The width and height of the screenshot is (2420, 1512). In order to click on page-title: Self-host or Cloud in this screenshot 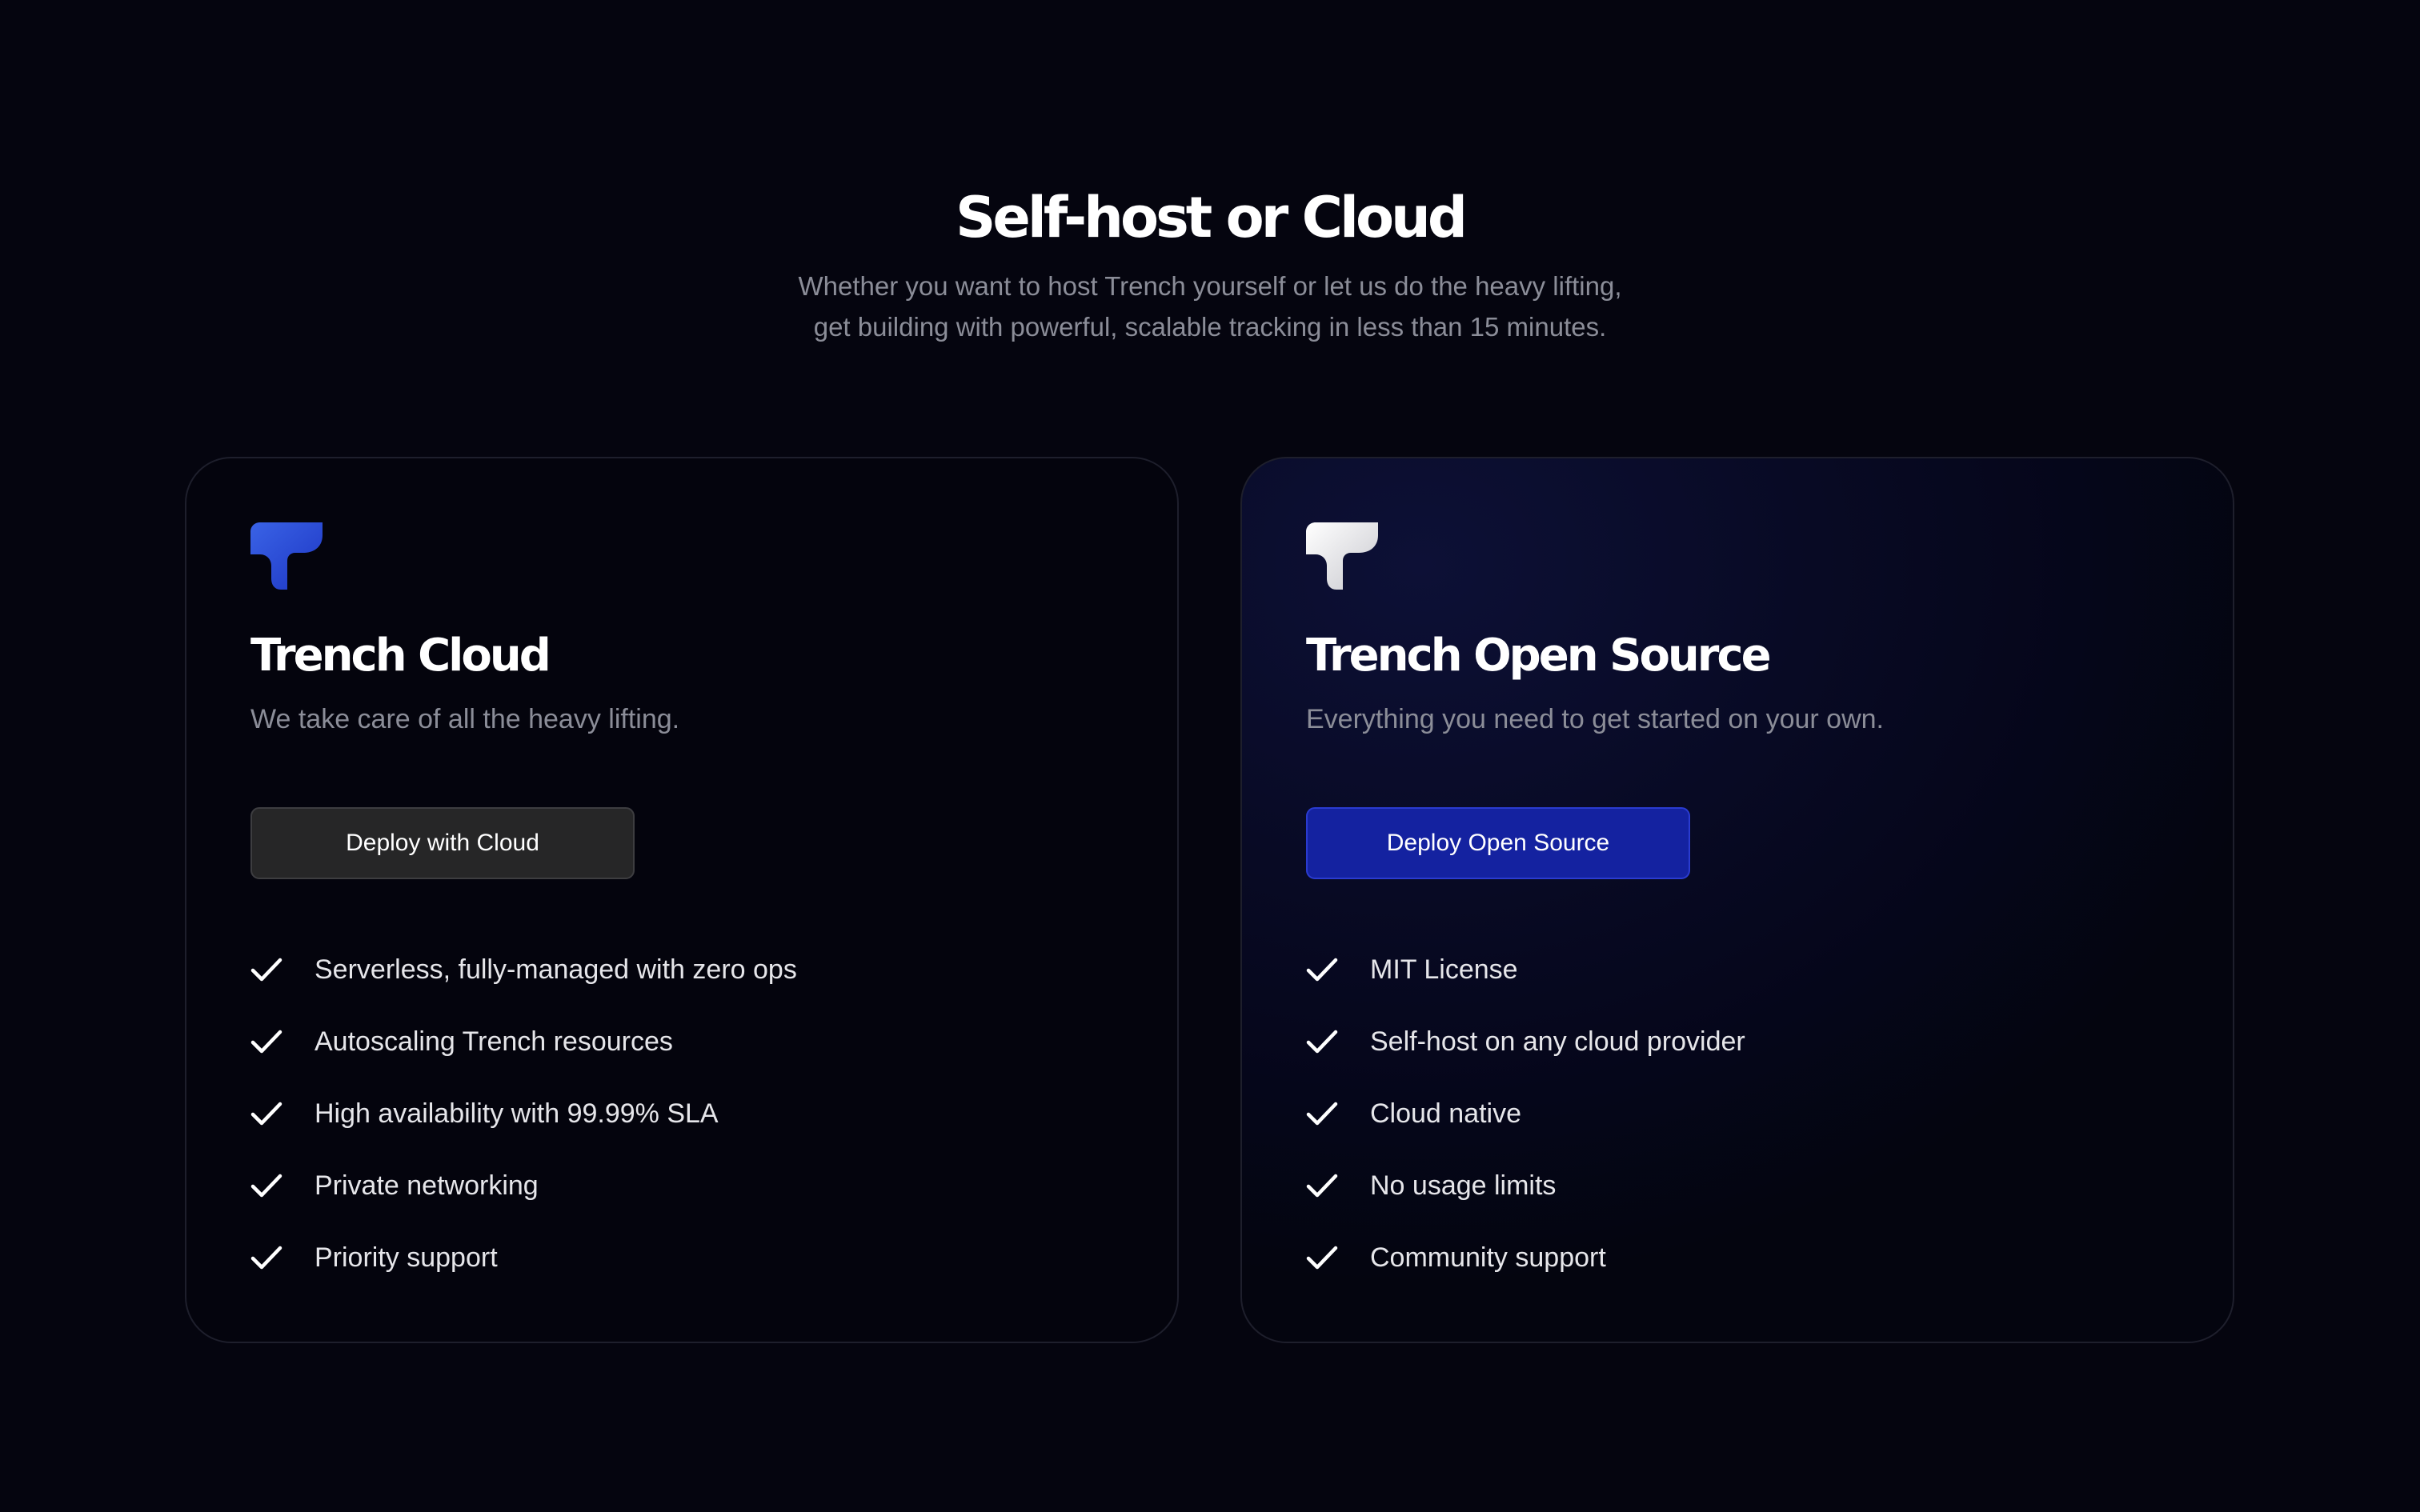, I will do `click(1212, 217)`.